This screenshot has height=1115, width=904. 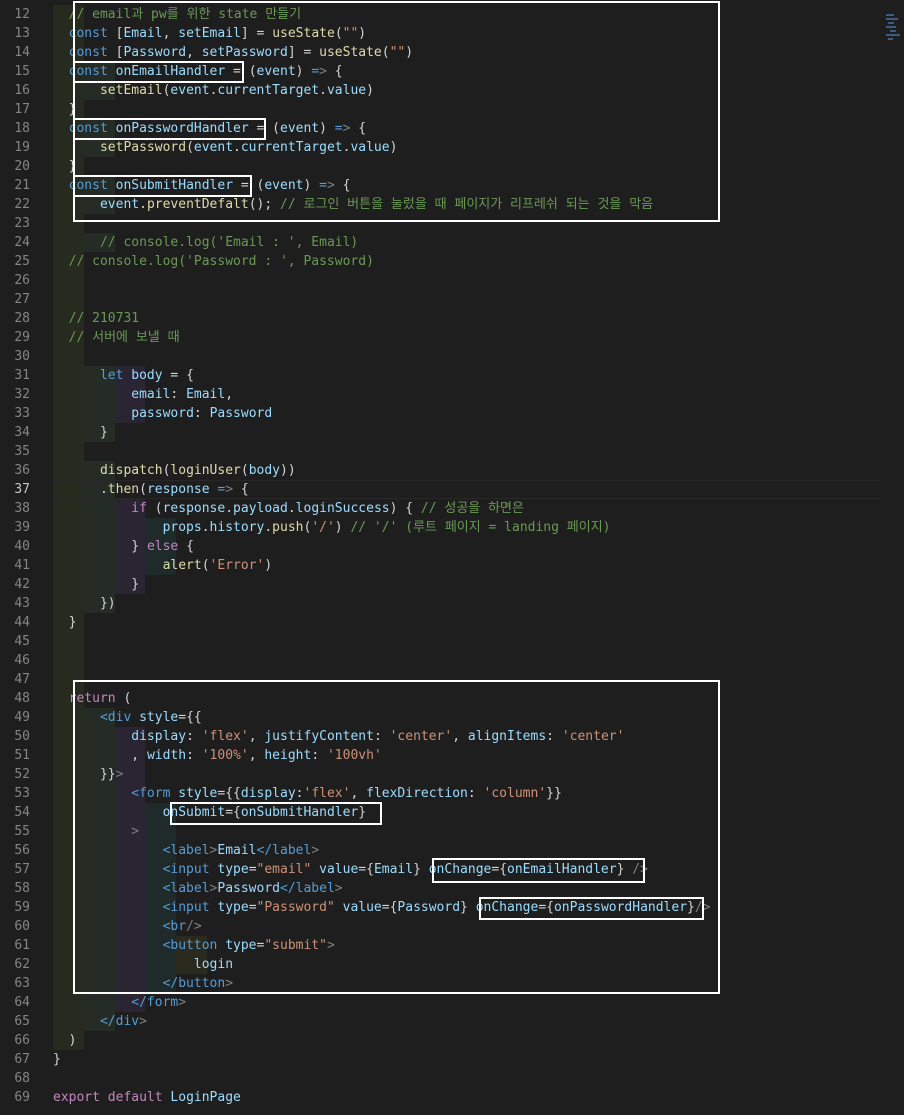 I want to click on code-line: 46, so click(x=452, y=660).